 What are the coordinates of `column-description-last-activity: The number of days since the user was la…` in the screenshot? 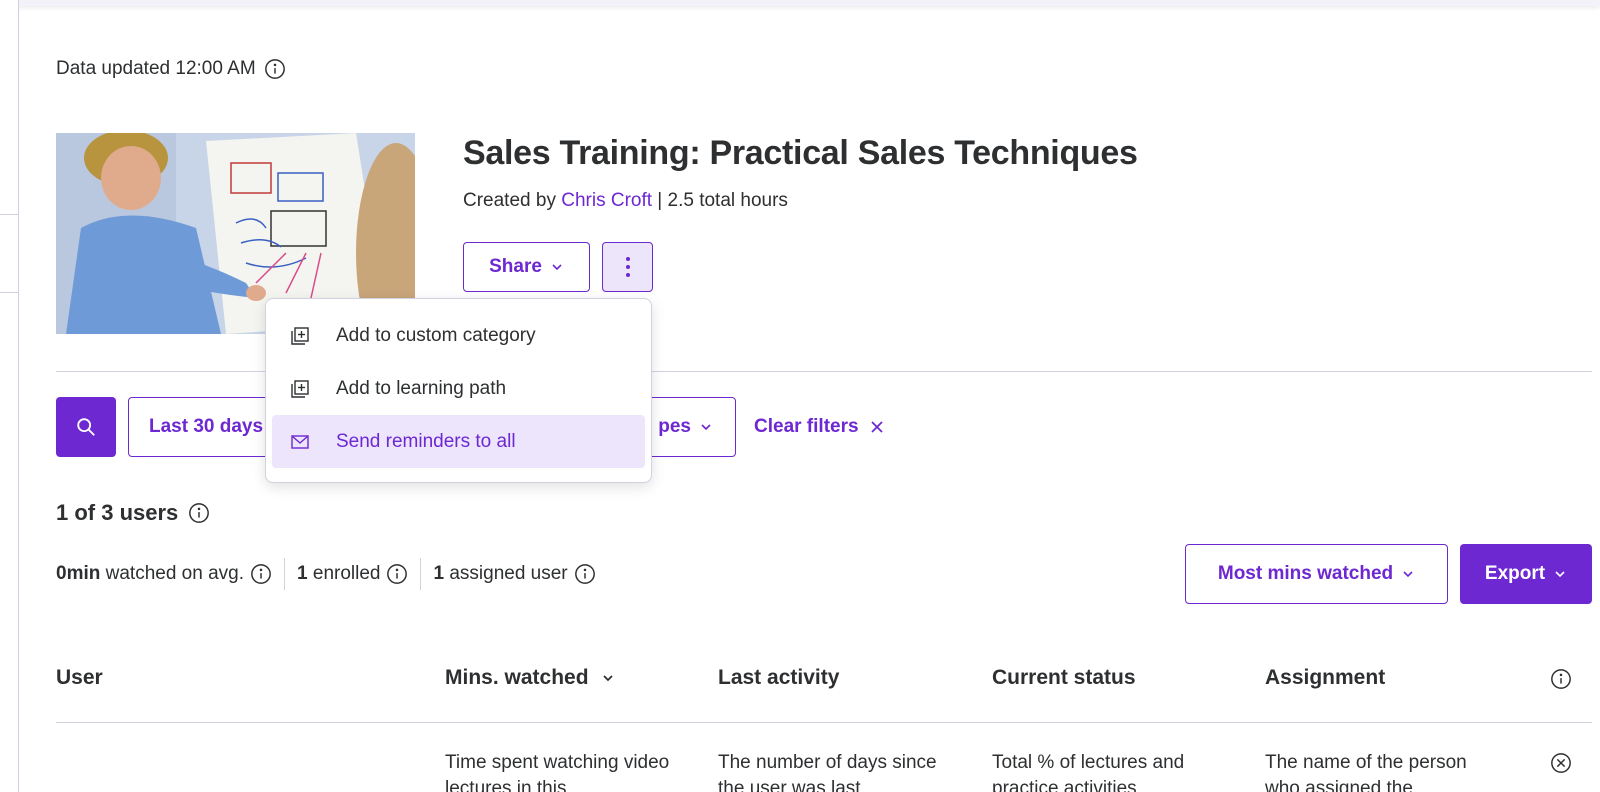 It's located at (827, 772).